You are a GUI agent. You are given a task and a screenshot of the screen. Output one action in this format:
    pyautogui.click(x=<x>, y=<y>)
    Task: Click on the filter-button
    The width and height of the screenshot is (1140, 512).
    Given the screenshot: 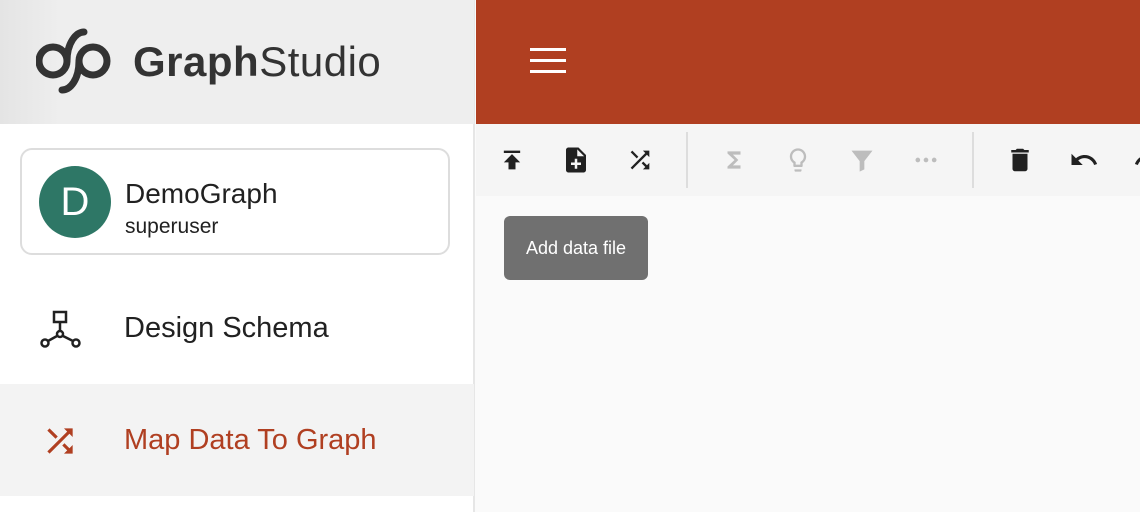 What is the action you would take?
    pyautogui.click(x=862, y=160)
    